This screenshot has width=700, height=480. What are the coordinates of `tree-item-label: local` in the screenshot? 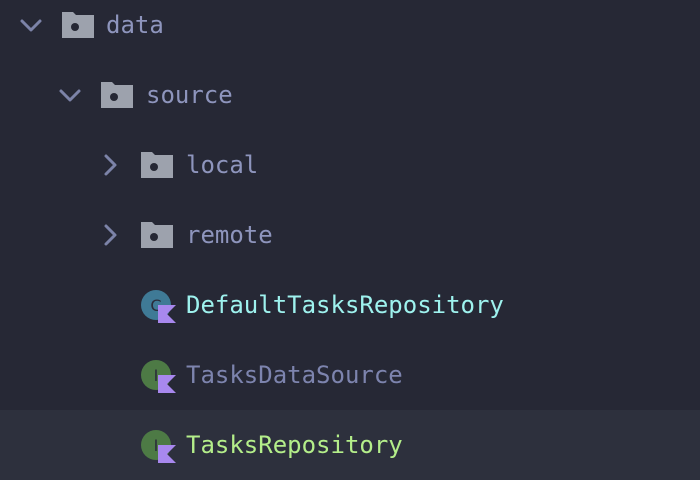 It's located at (222, 165).